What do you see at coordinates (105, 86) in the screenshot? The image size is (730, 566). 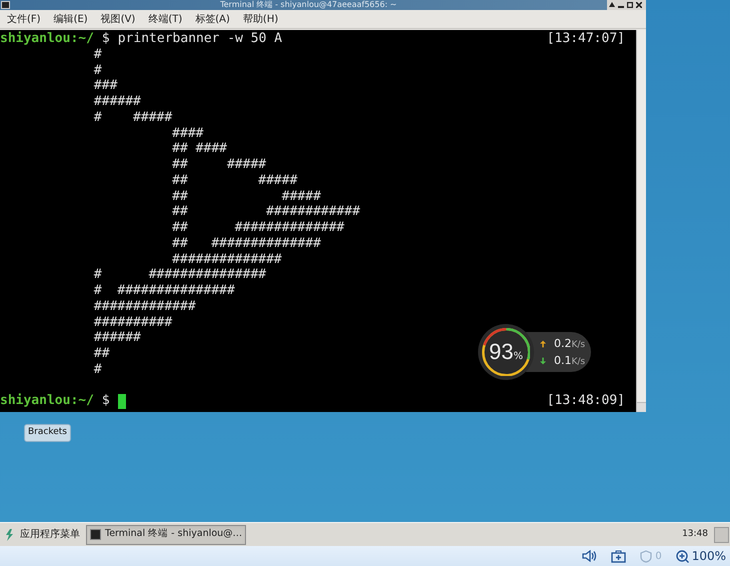 I see `output-line: ###` at bounding box center [105, 86].